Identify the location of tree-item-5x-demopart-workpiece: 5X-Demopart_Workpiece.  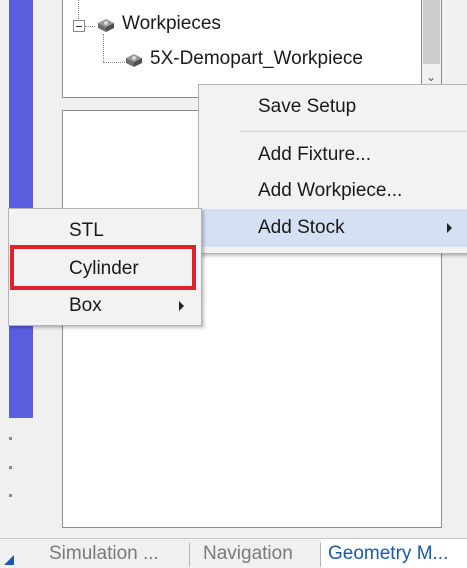
(243, 59).